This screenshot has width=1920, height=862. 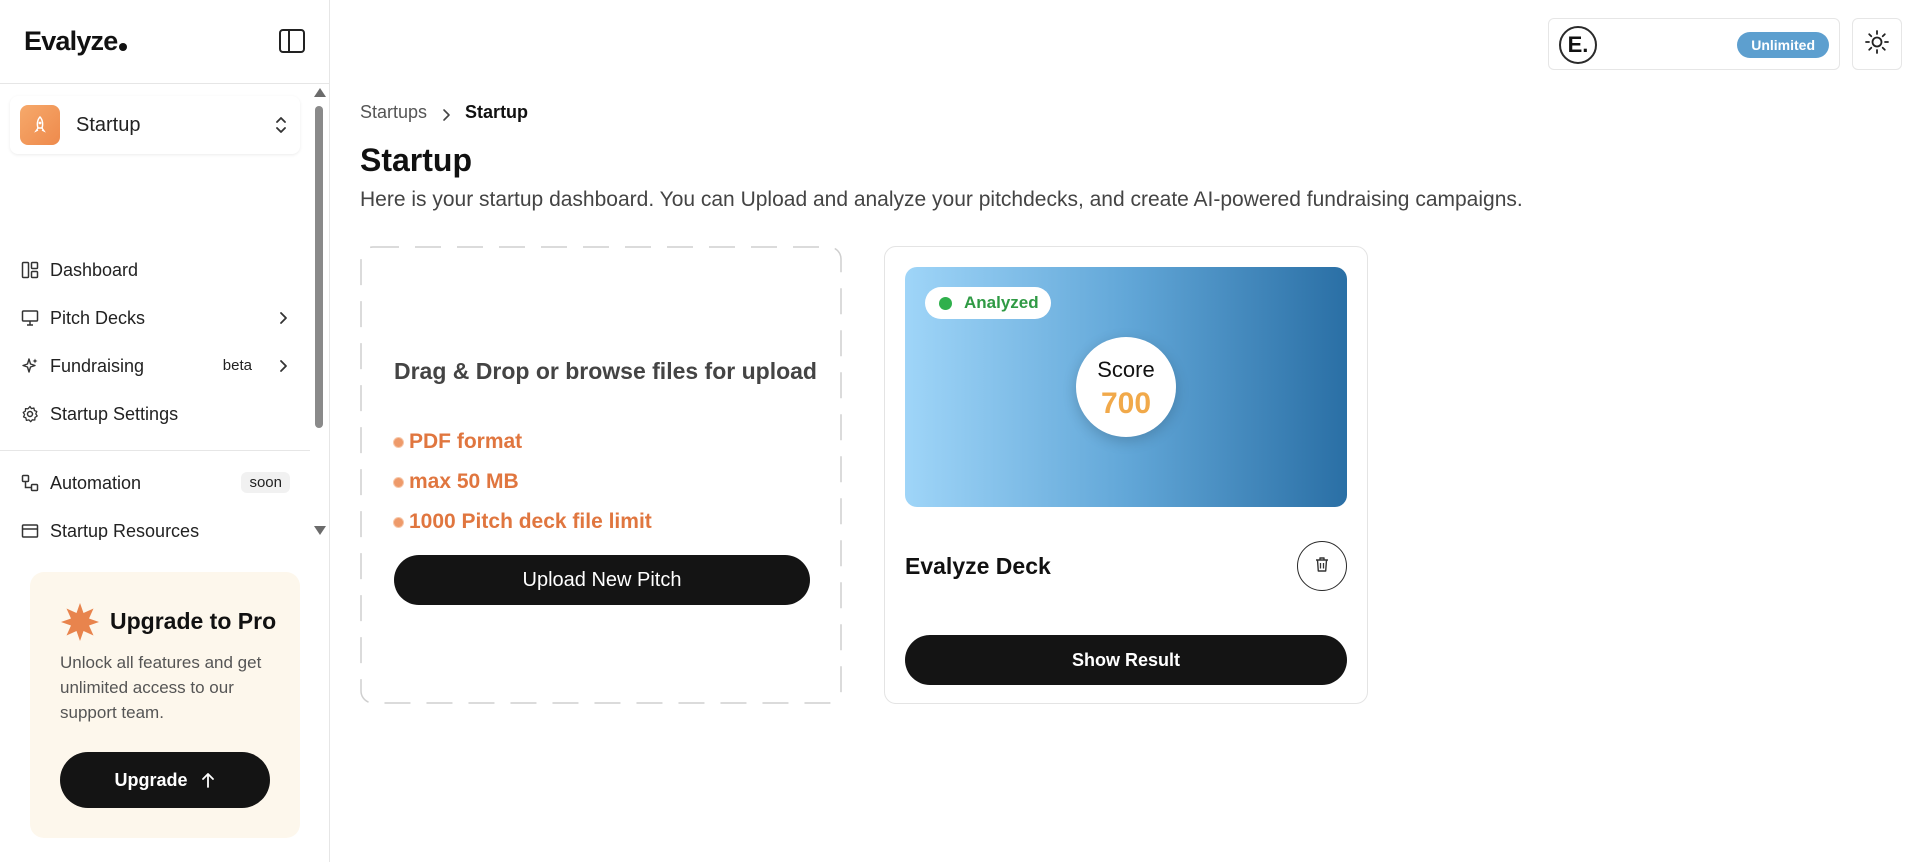 I want to click on trash-icon, so click(x=1322, y=566).